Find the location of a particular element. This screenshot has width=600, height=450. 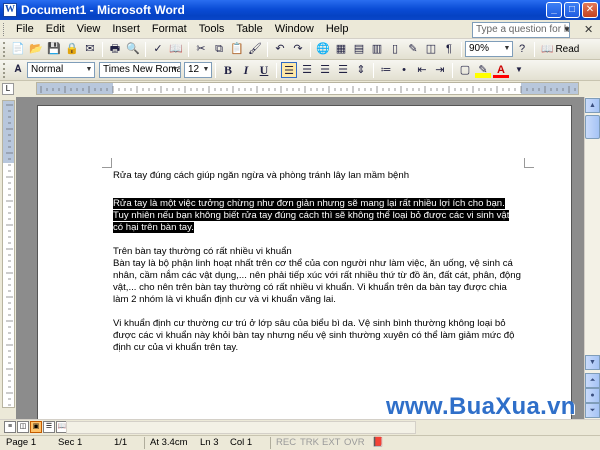

next-page-icon: ⏷ is located at coordinates (592, 410).